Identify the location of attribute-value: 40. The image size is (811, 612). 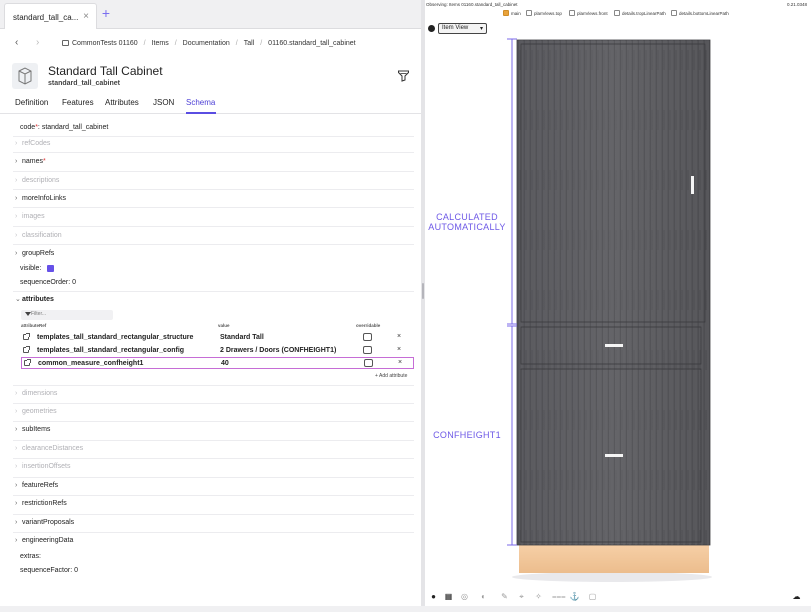
(225, 363).